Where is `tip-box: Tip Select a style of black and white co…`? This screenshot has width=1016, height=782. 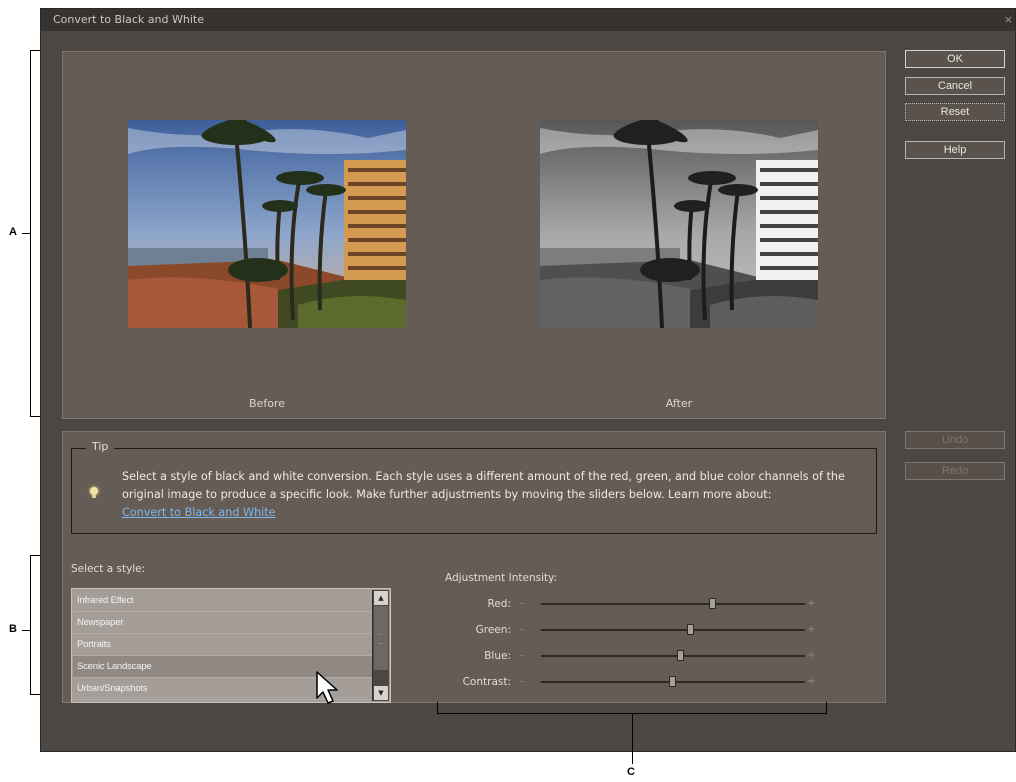 tip-box: Tip Select a style of black and white co… is located at coordinates (474, 487).